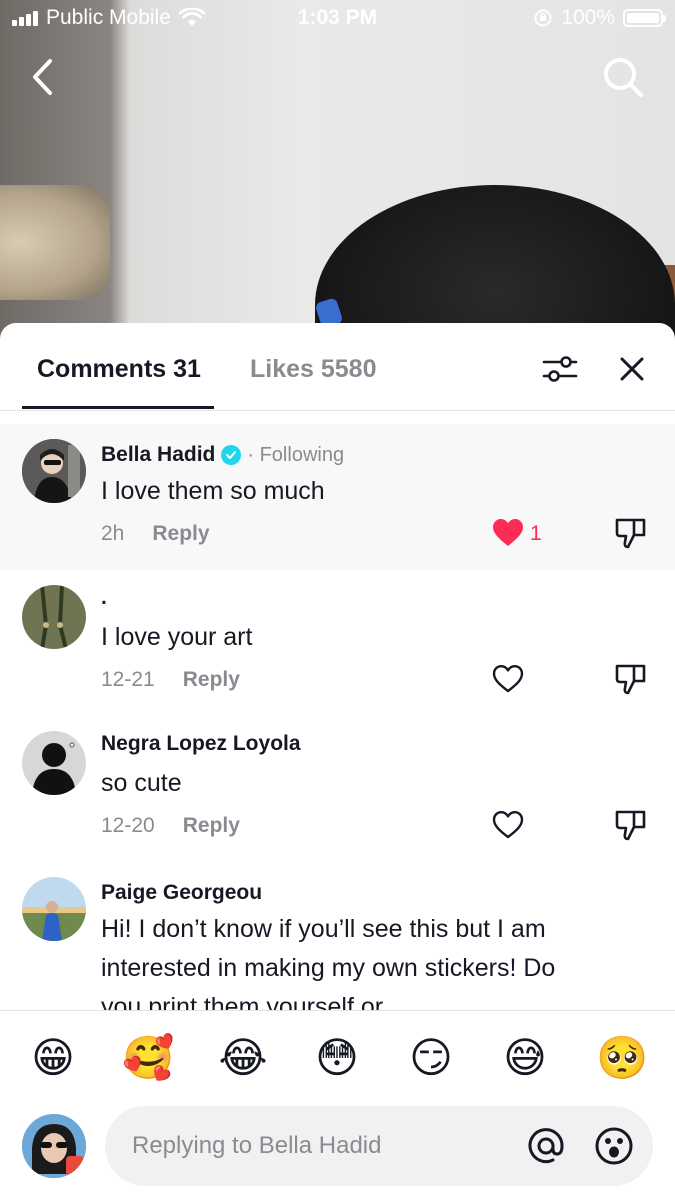 The width and height of the screenshot is (675, 1200). I want to click on close-button, so click(632, 369).